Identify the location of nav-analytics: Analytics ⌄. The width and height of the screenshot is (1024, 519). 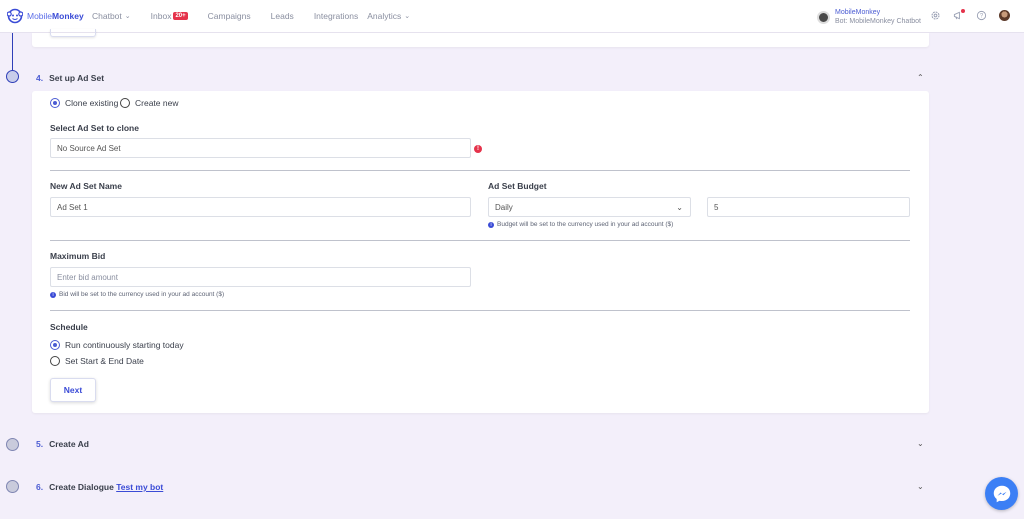
(388, 16).